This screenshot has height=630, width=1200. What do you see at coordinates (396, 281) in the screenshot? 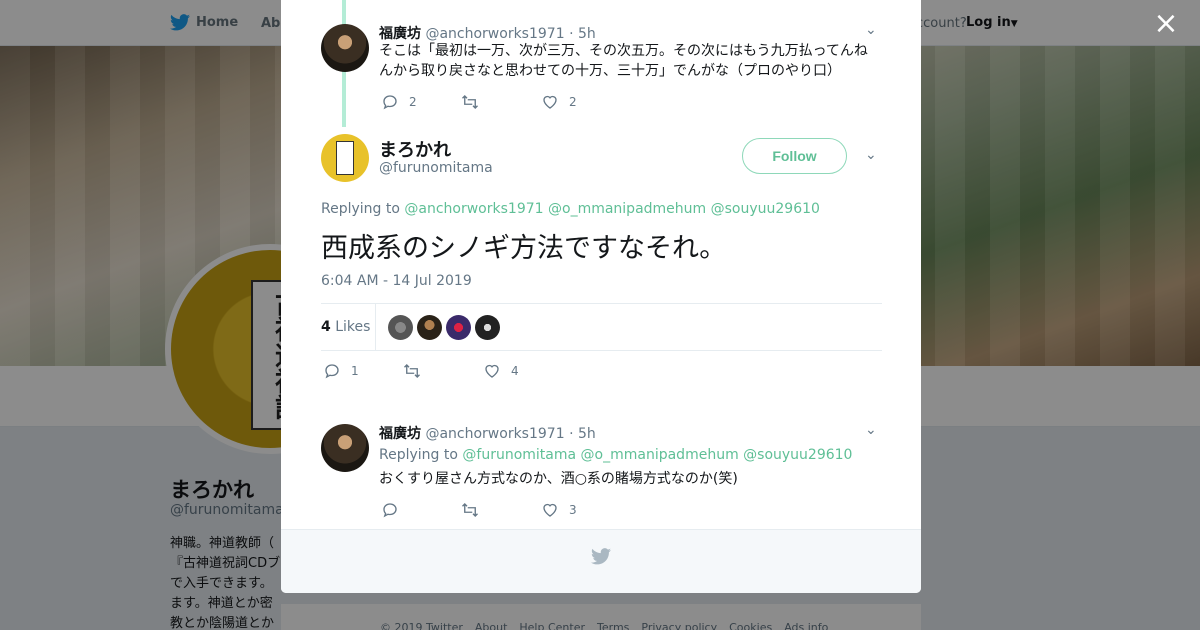
I see `tweet-timestamp: 6:04 AM - 14 Jul 2019` at bounding box center [396, 281].